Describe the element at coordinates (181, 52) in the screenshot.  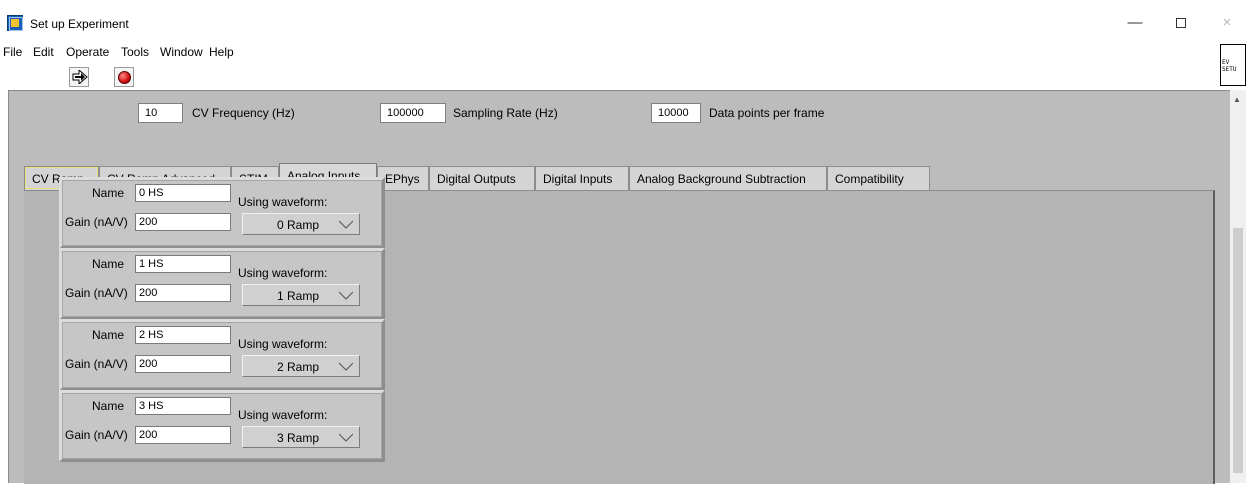
I see `menu-window: Window` at that location.